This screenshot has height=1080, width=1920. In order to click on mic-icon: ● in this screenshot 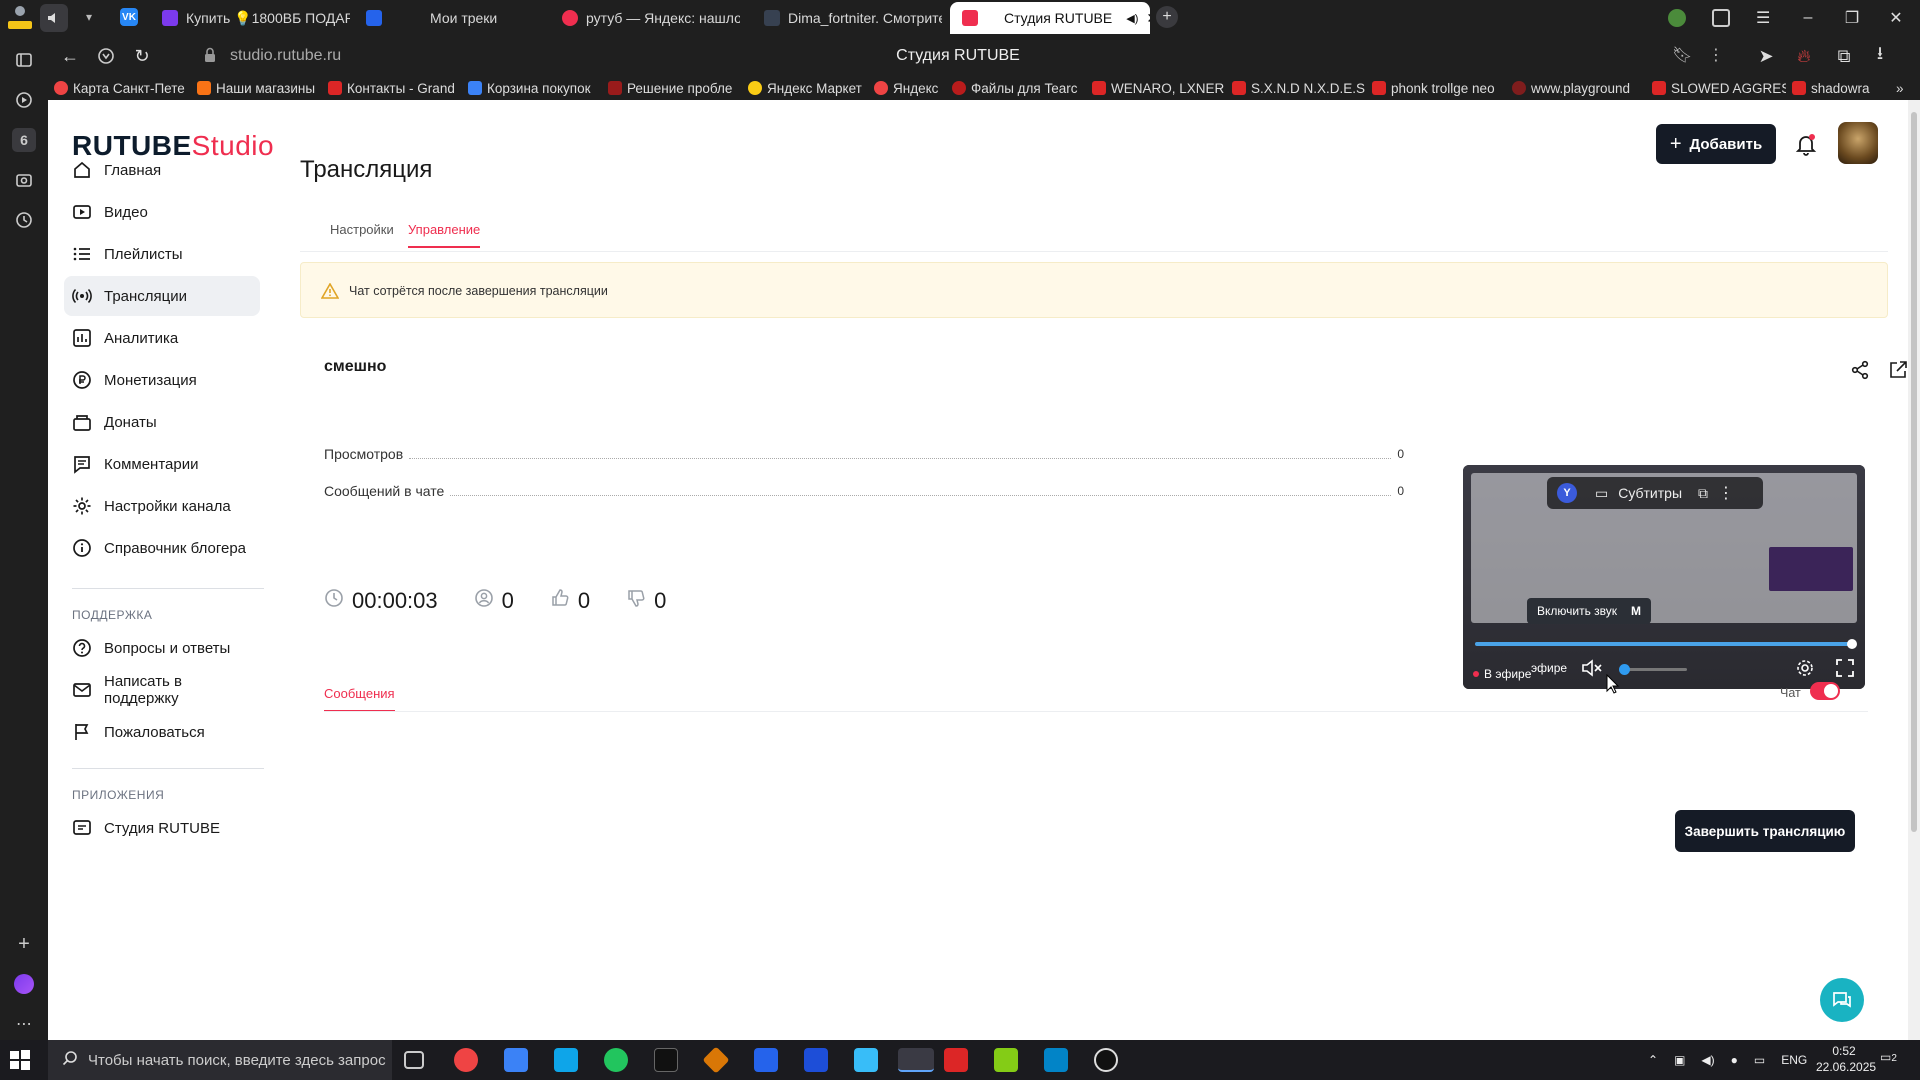, I will do `click(1734, 1060)`.